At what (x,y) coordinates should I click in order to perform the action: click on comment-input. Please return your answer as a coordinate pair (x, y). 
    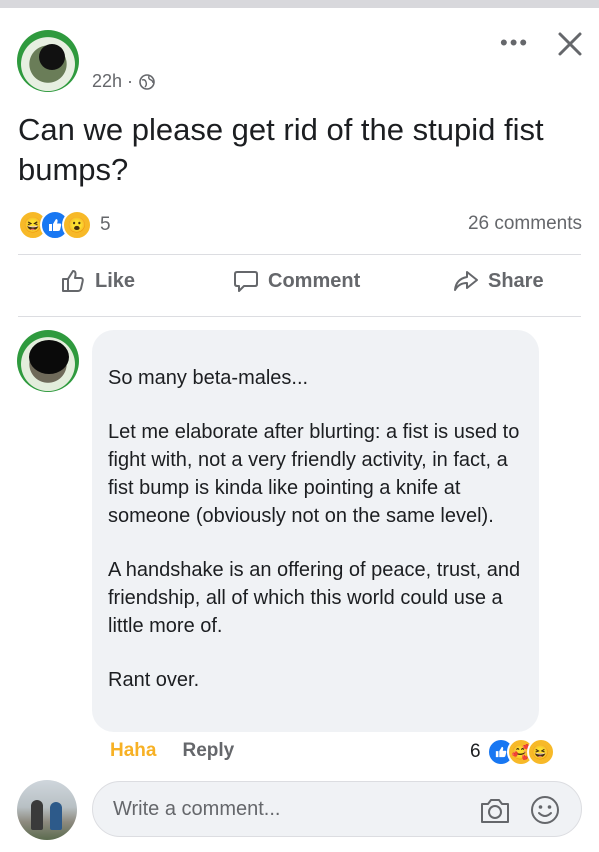
    Looking at the image, I should click on (283, 809).